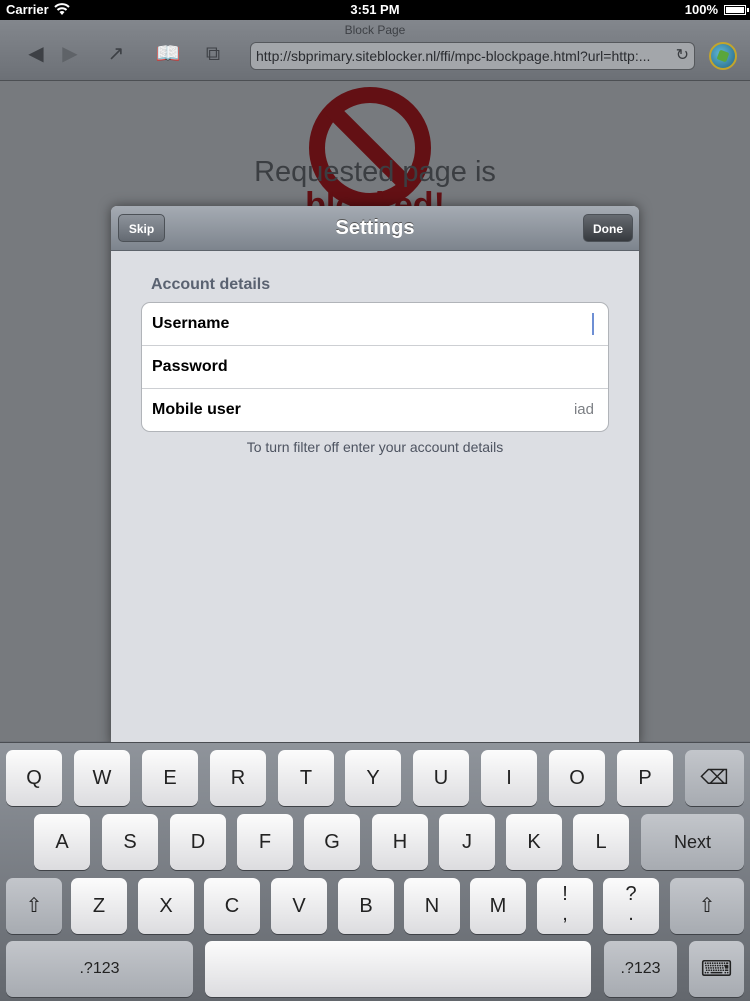 The width and height of the screenshot is (750, 1001). I want to click on key-a: A, so click(62, 842).